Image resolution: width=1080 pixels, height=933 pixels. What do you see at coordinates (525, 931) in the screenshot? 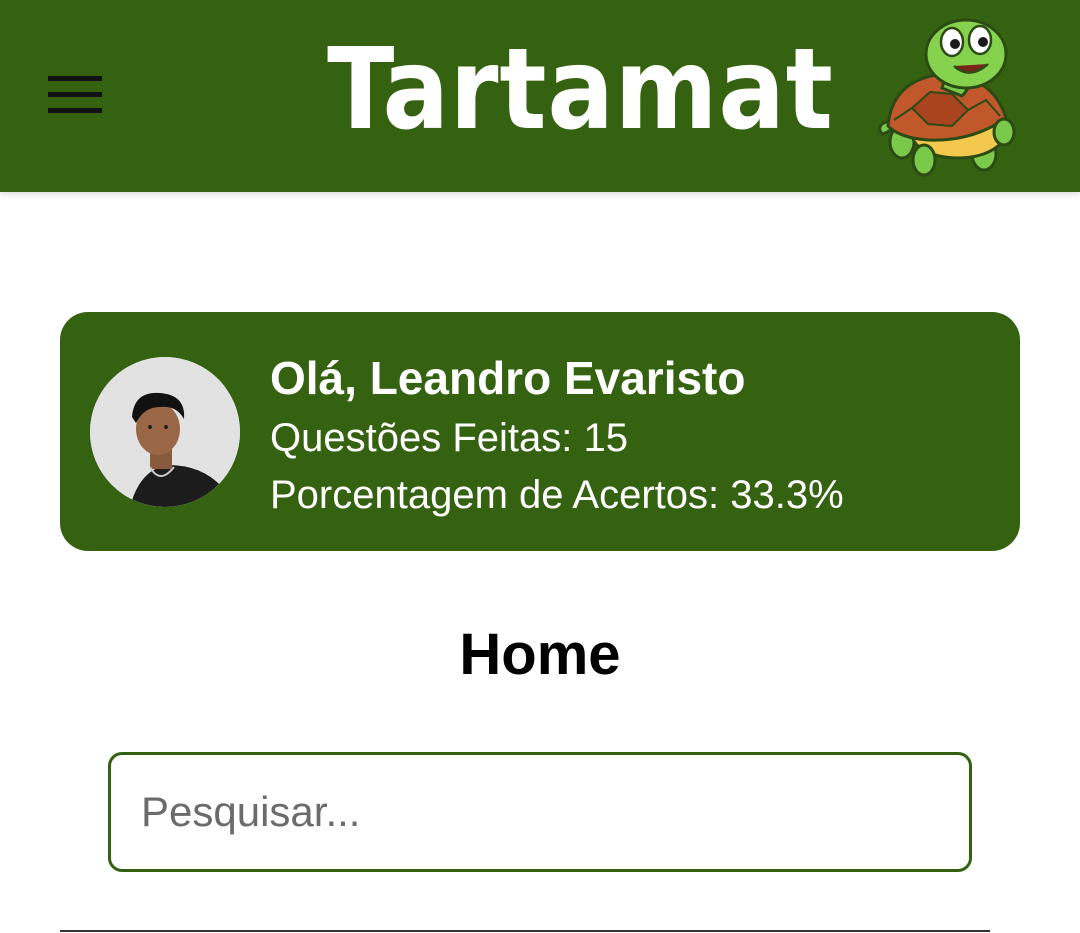
I see `divider` at bounding box center [525, 931].